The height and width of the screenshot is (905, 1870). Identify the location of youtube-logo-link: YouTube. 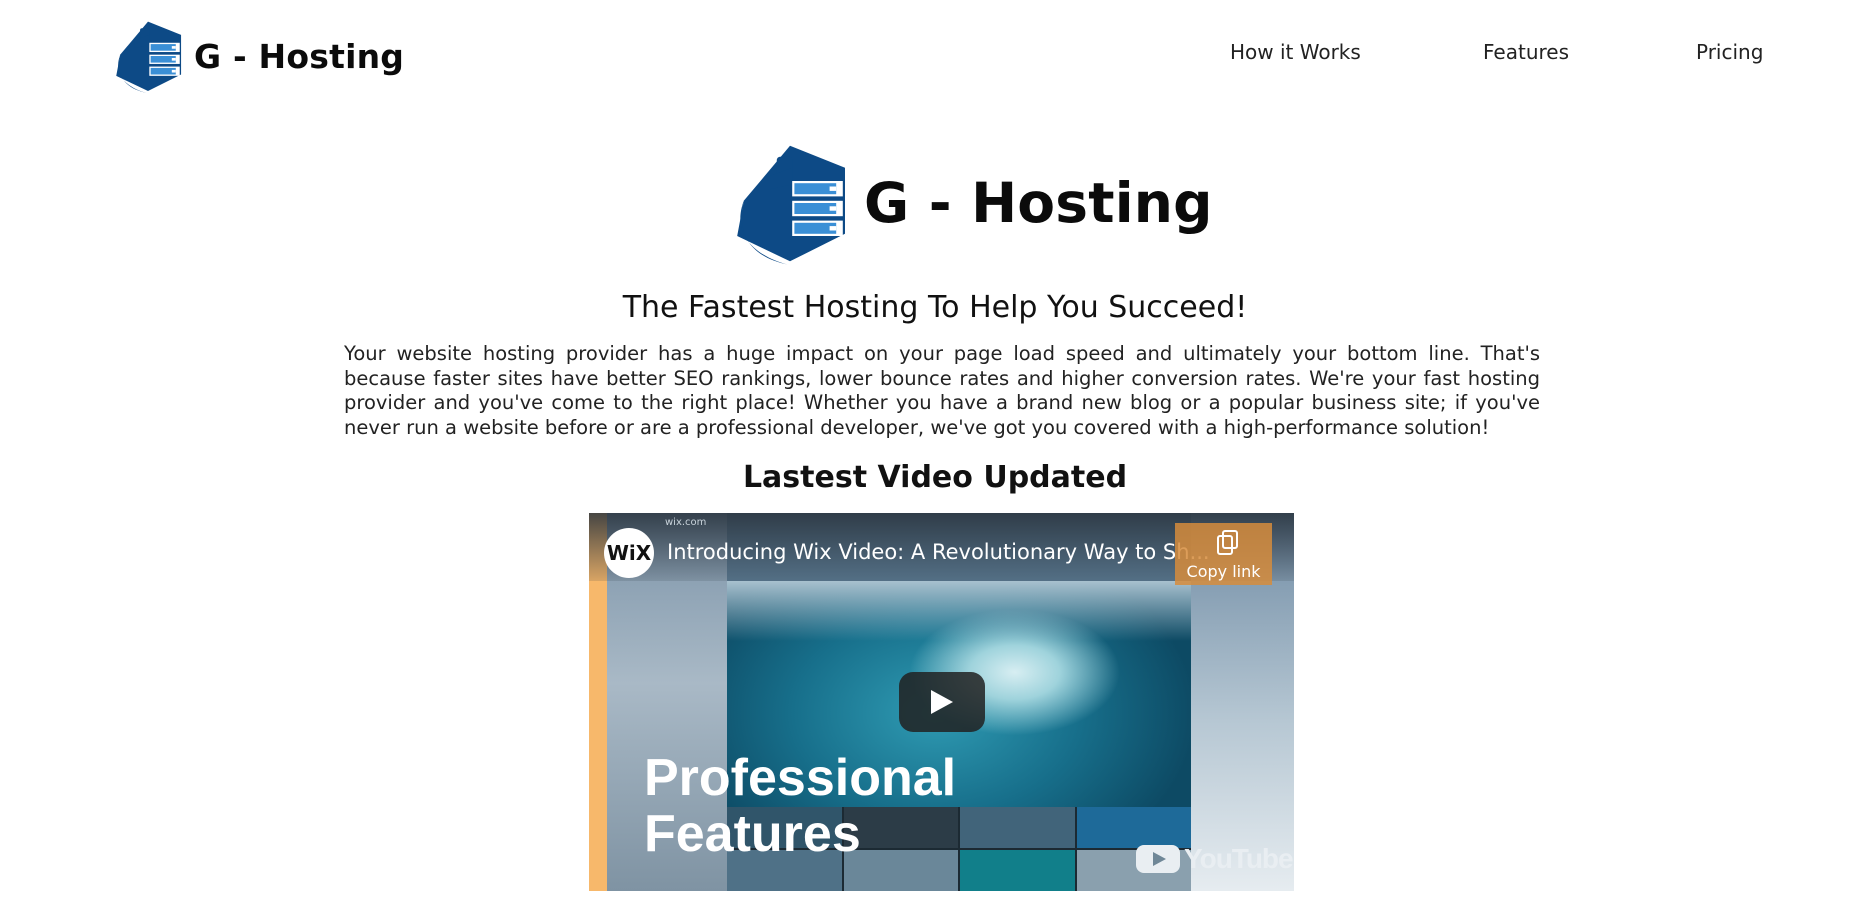
(1215, 859).